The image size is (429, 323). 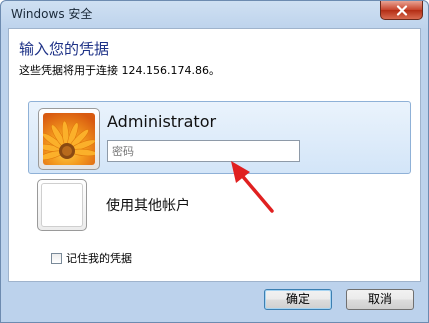 I want to click on close-button, so click(x=401, y=10).